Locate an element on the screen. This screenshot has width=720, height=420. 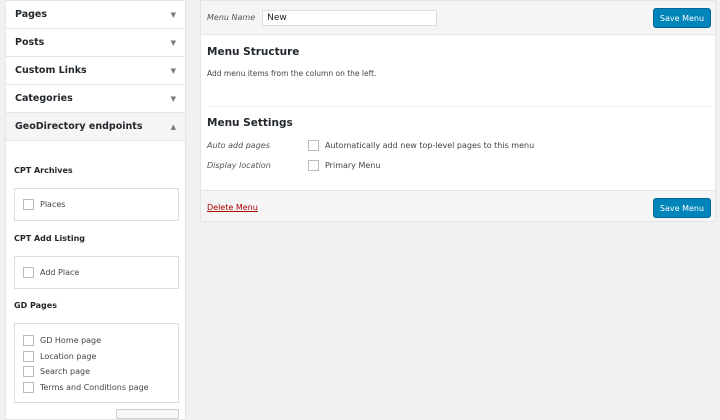
auto-add-label: Auto add pages is located at coordinates (238, 146).